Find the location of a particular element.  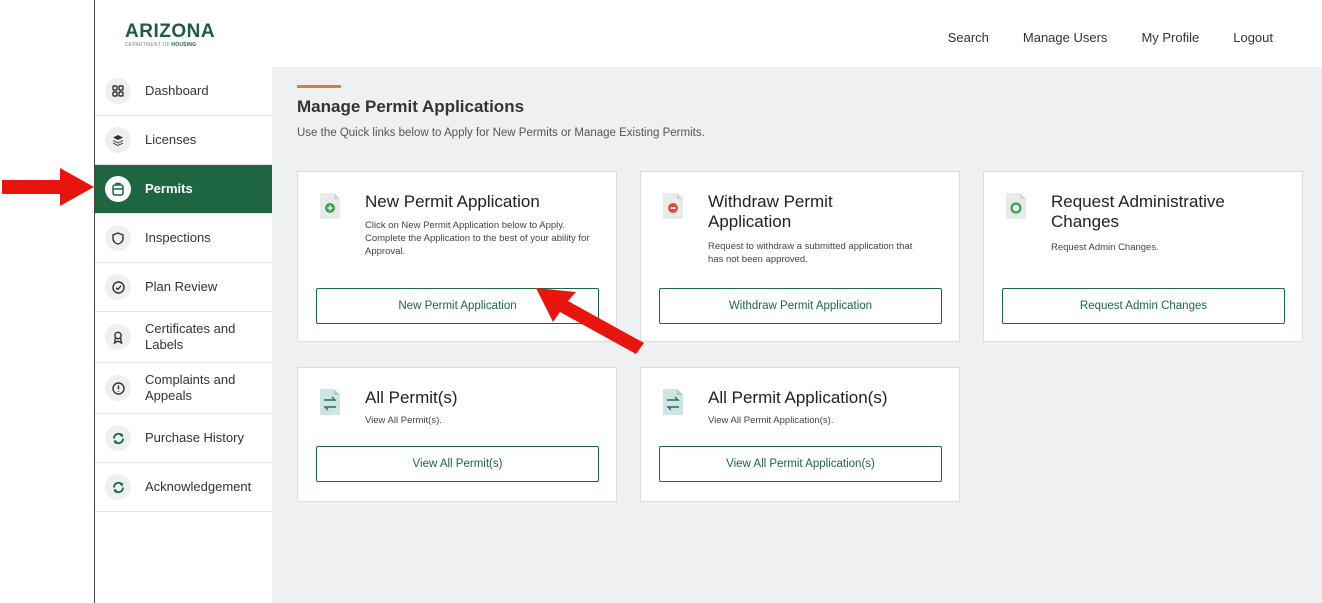

withdraw-permit-application-button: Withdraw Permit Application is located at coordinates (800, 306).